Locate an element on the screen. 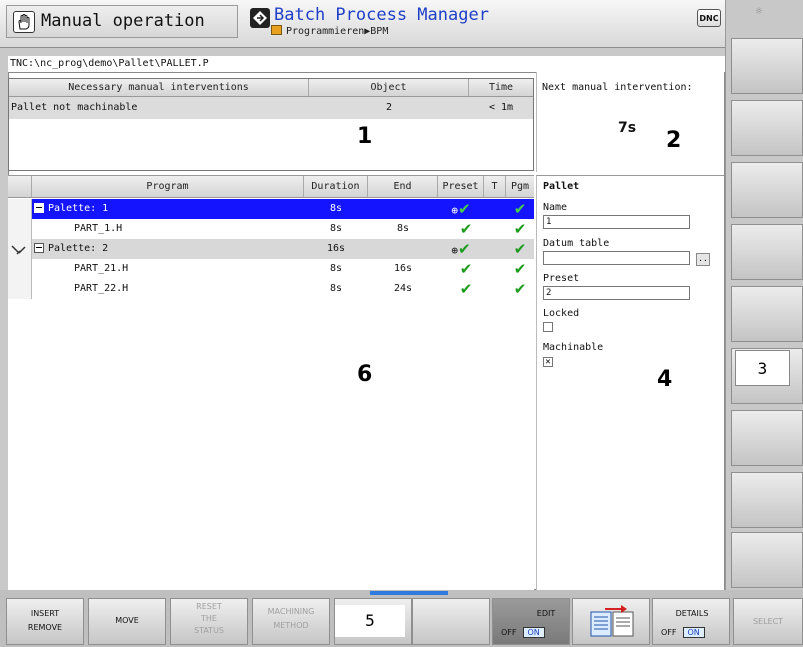 This screenshot has height=647, width=803. remove-label: REMOVE is located at coordinates (45, 627).